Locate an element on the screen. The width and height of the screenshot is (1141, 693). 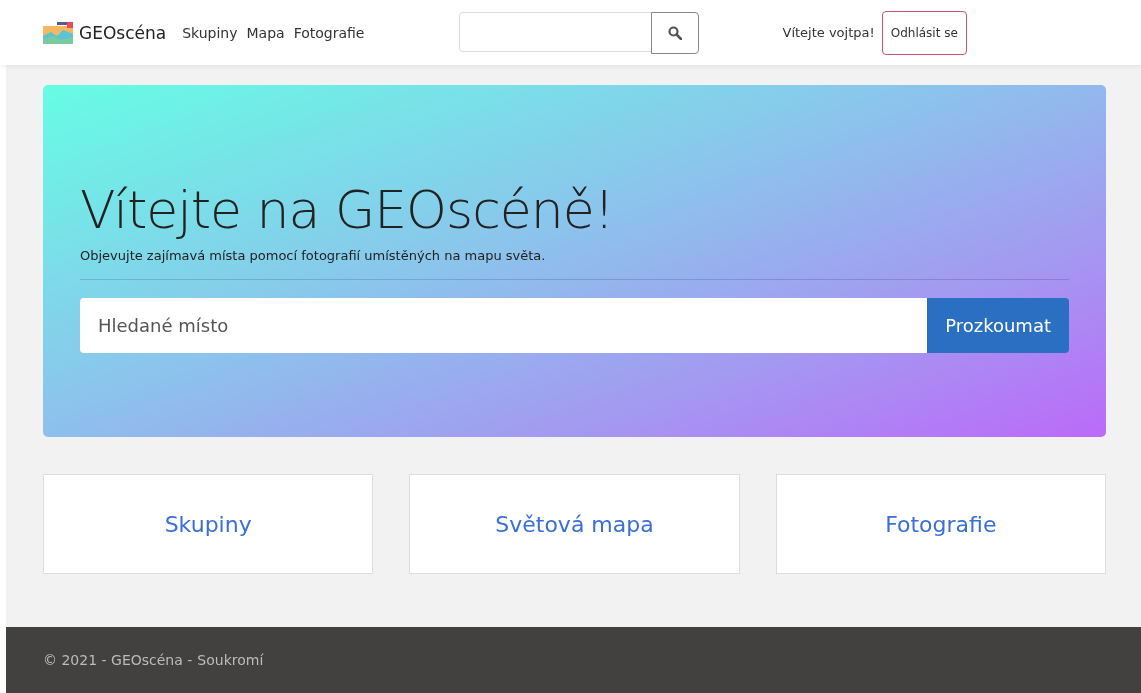
nav-link: Fotografie is located at coordinates (329, 32).